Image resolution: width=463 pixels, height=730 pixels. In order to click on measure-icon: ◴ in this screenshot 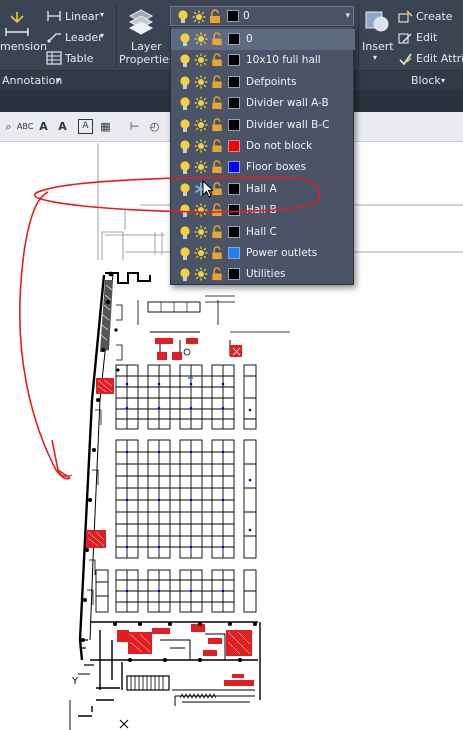, I will do `click(154, 126)`.